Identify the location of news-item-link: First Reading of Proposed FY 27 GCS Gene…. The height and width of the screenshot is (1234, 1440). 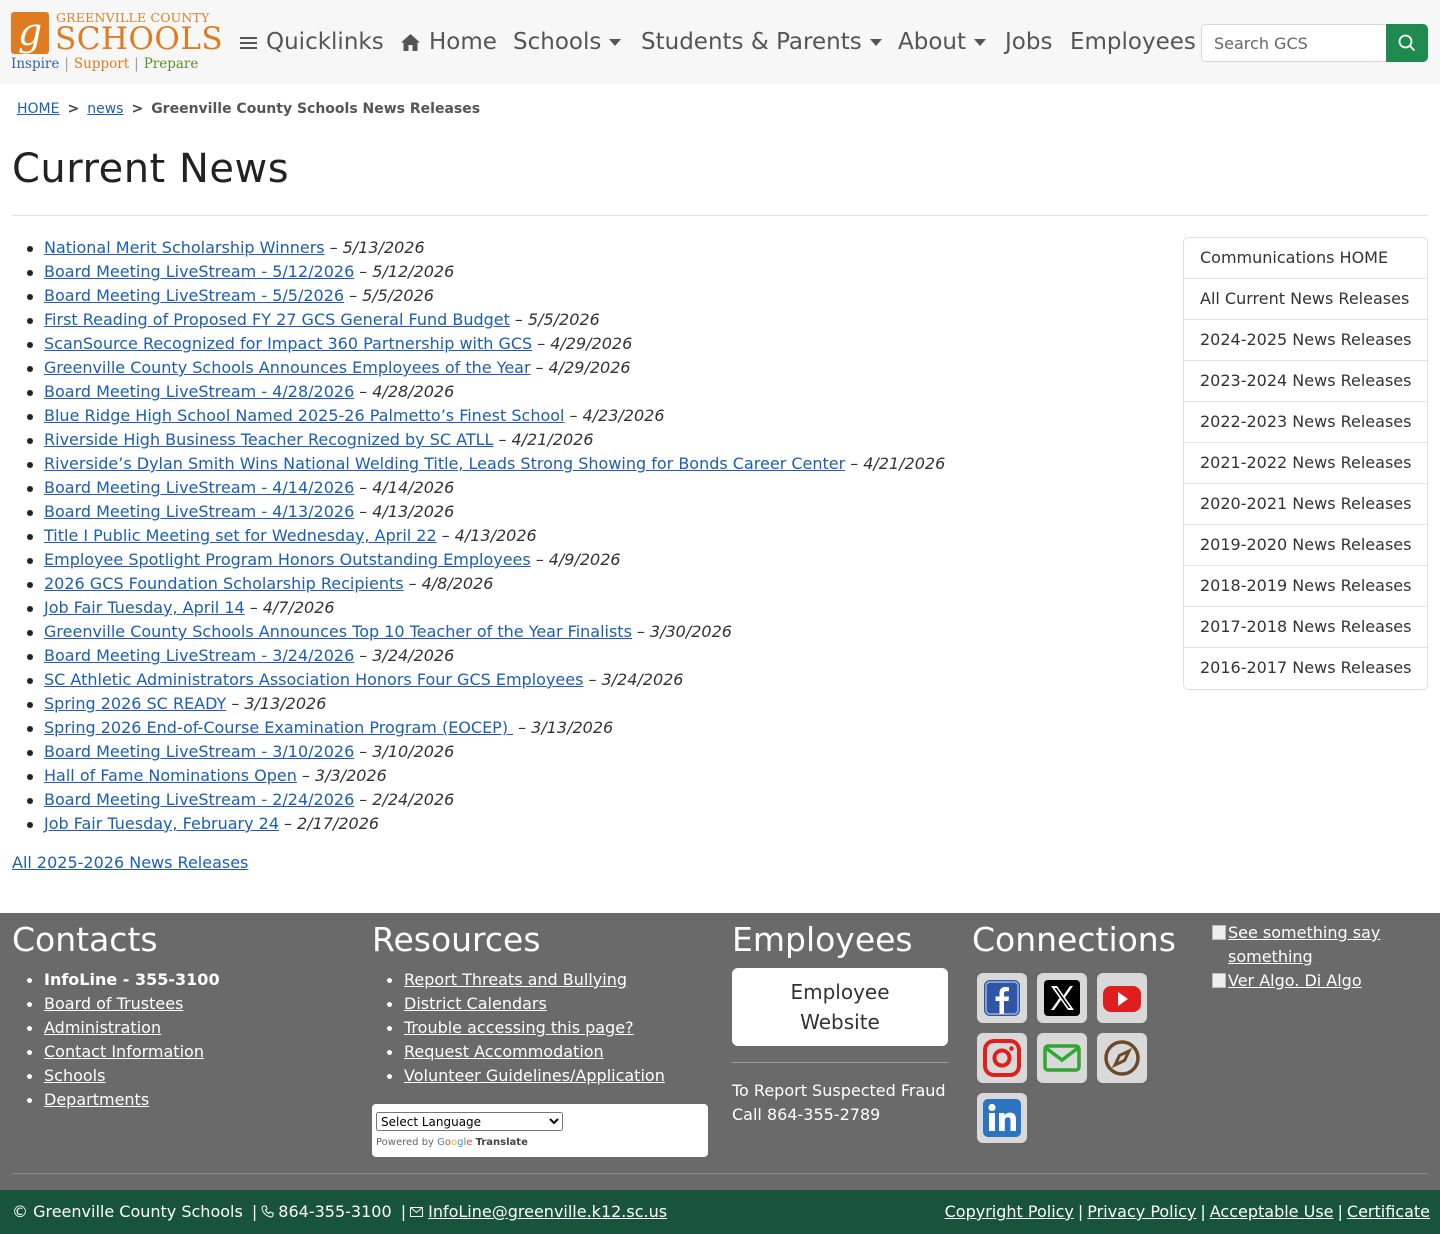
(277, 319).